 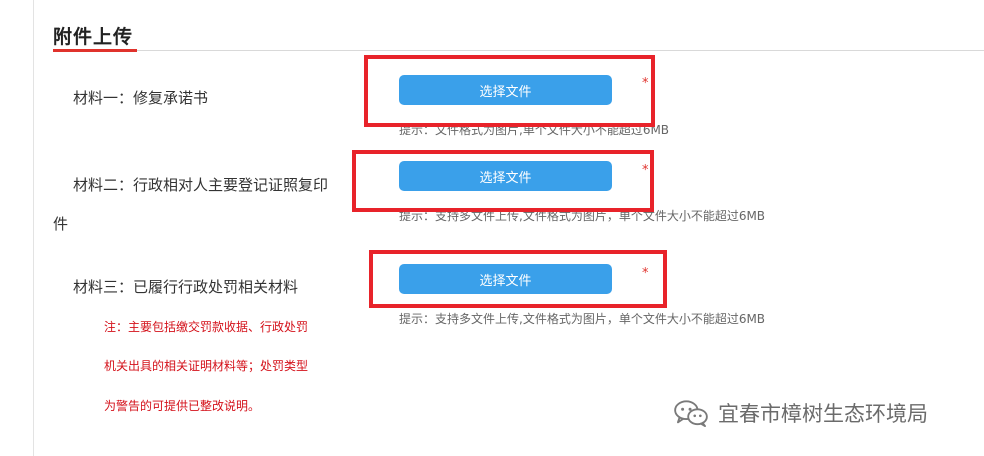 What do you see at coordinates (509, 91) in the screenshot?
I see `material-1-highlight-box` at bounding box center [509, 91].